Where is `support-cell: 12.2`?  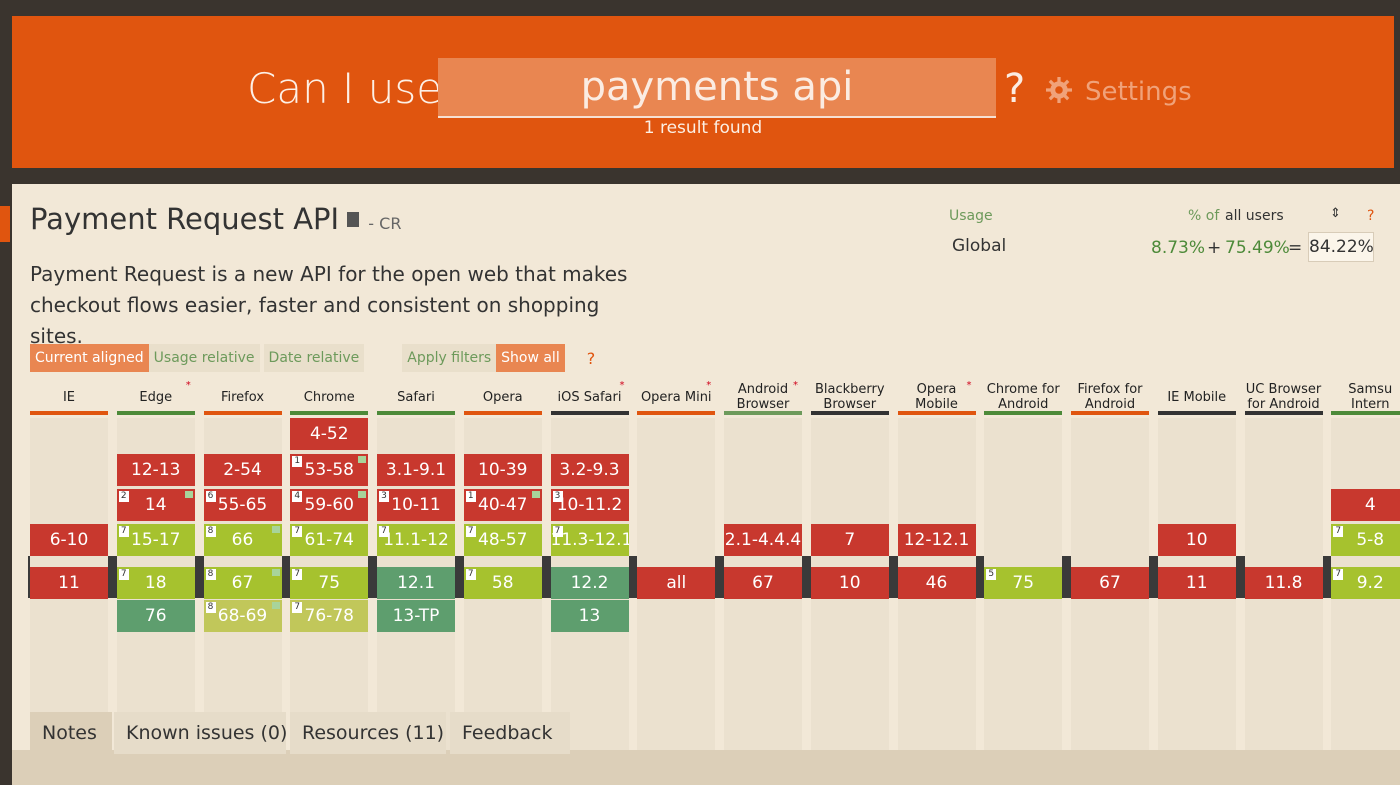
support-cell: 12.2 is located at coordinates (589, 583).